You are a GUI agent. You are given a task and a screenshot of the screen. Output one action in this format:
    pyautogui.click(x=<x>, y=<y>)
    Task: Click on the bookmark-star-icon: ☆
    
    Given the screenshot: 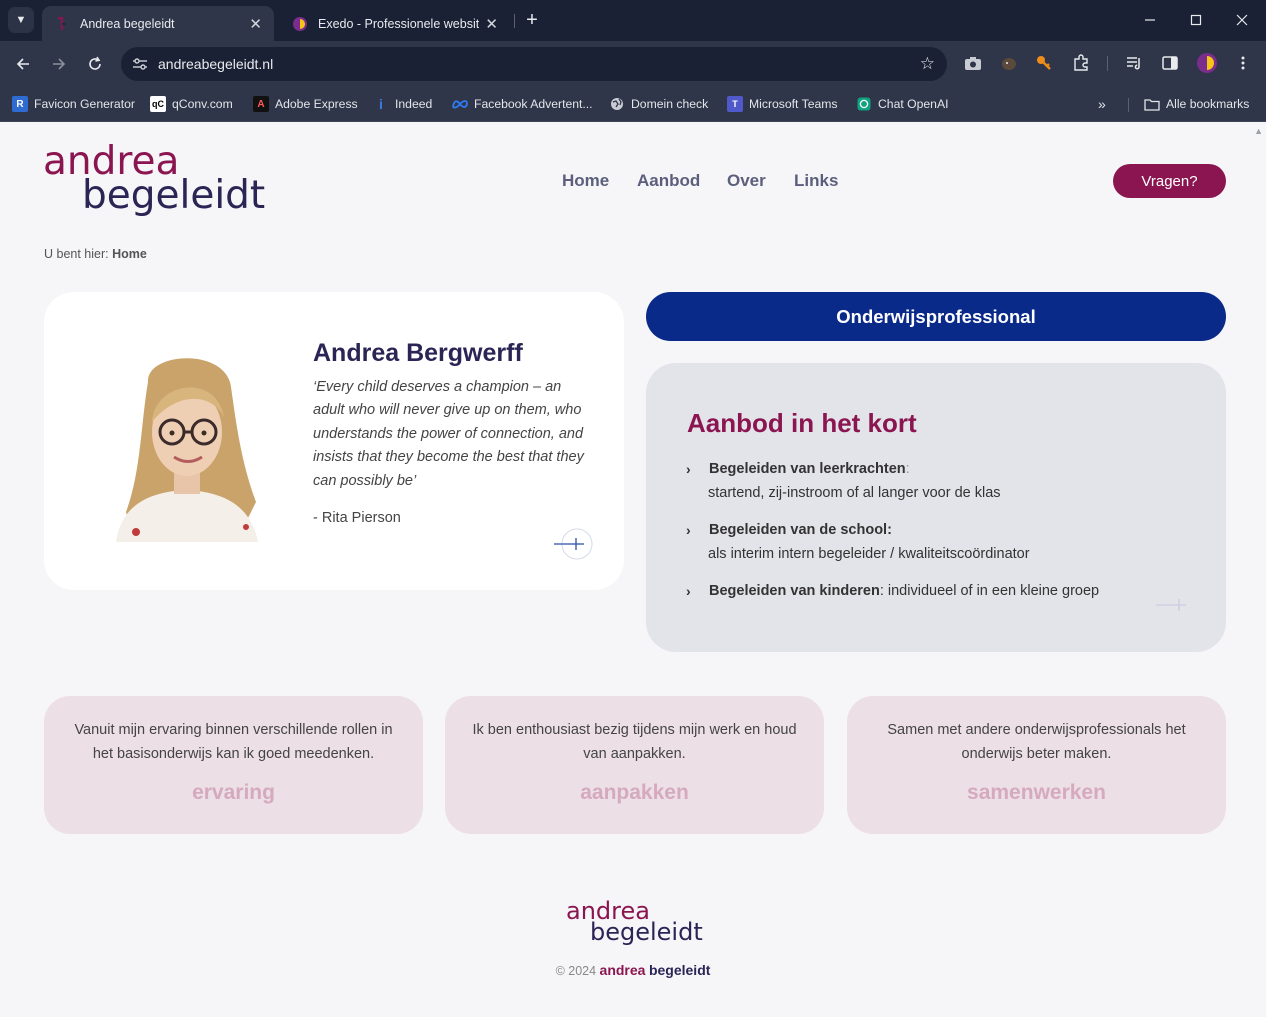 What is the action you would take?
    pyautogui.click(x=927, y=64)
    